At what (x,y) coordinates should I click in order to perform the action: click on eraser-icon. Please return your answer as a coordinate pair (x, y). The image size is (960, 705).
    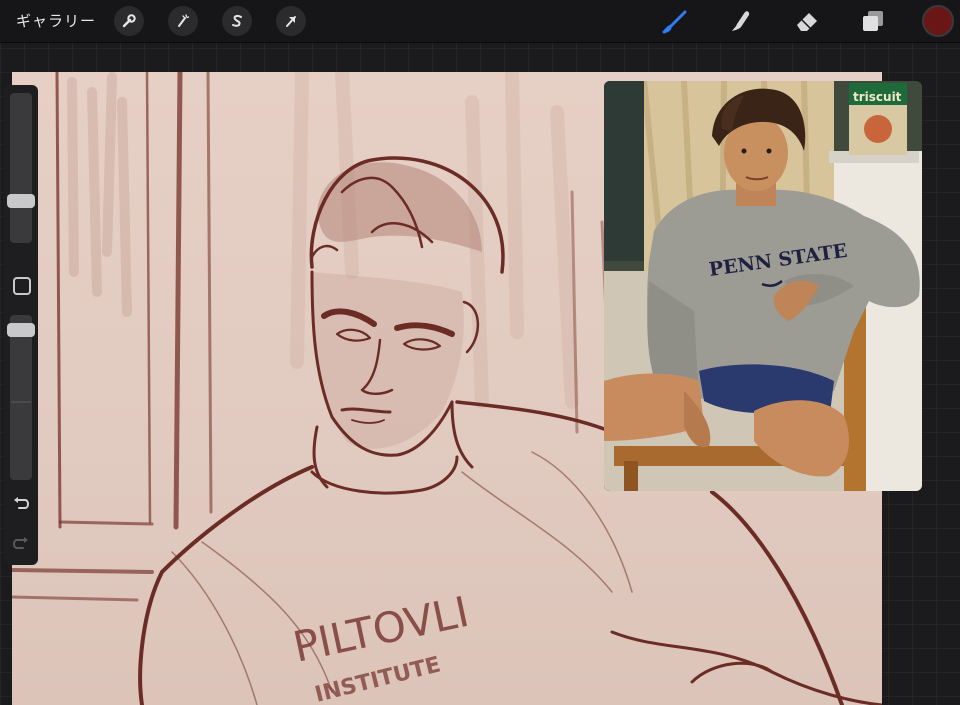
    Looking at the image, I should click on (807, 21).